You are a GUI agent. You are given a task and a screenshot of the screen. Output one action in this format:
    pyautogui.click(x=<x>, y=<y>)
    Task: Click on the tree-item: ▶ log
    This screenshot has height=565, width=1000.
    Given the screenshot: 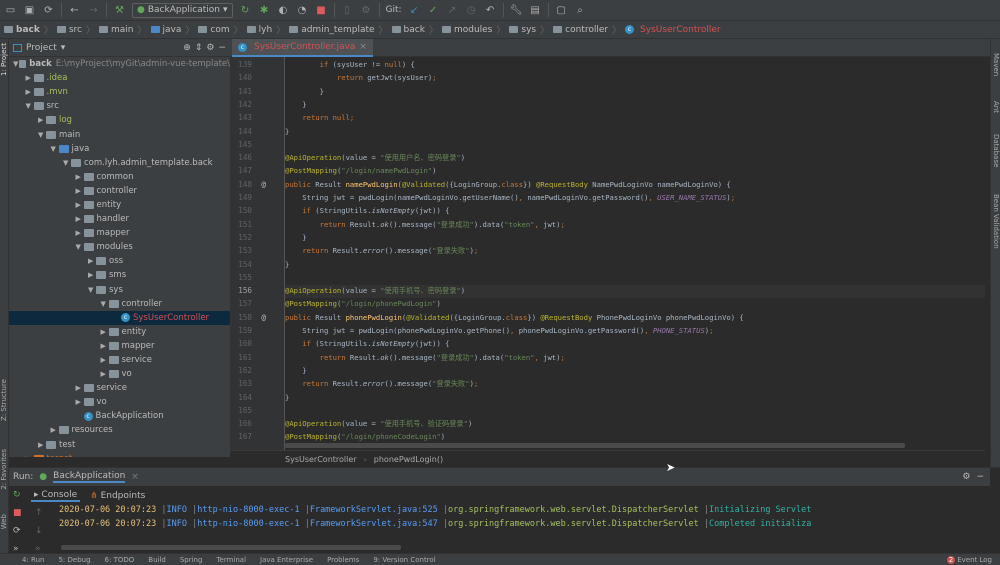 What is the action you would take?
    pyautogui.click(x=119, y=120)
    